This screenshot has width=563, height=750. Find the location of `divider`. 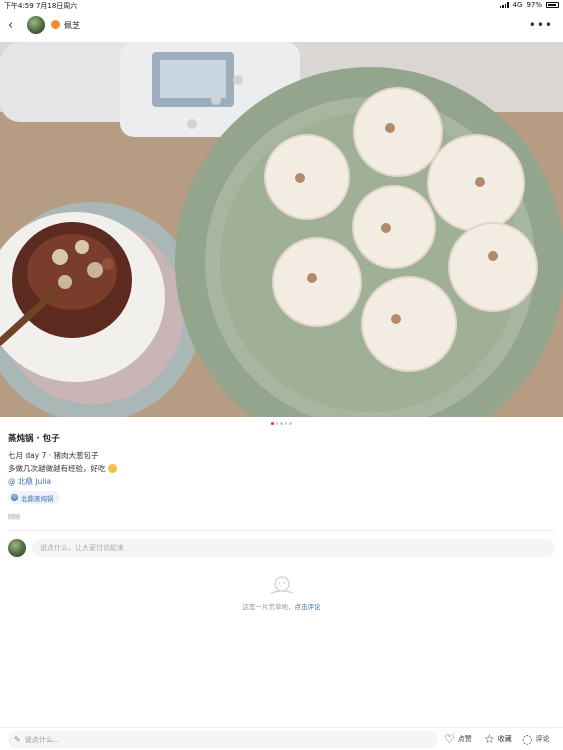

divider is located at coordinates (281, 530).